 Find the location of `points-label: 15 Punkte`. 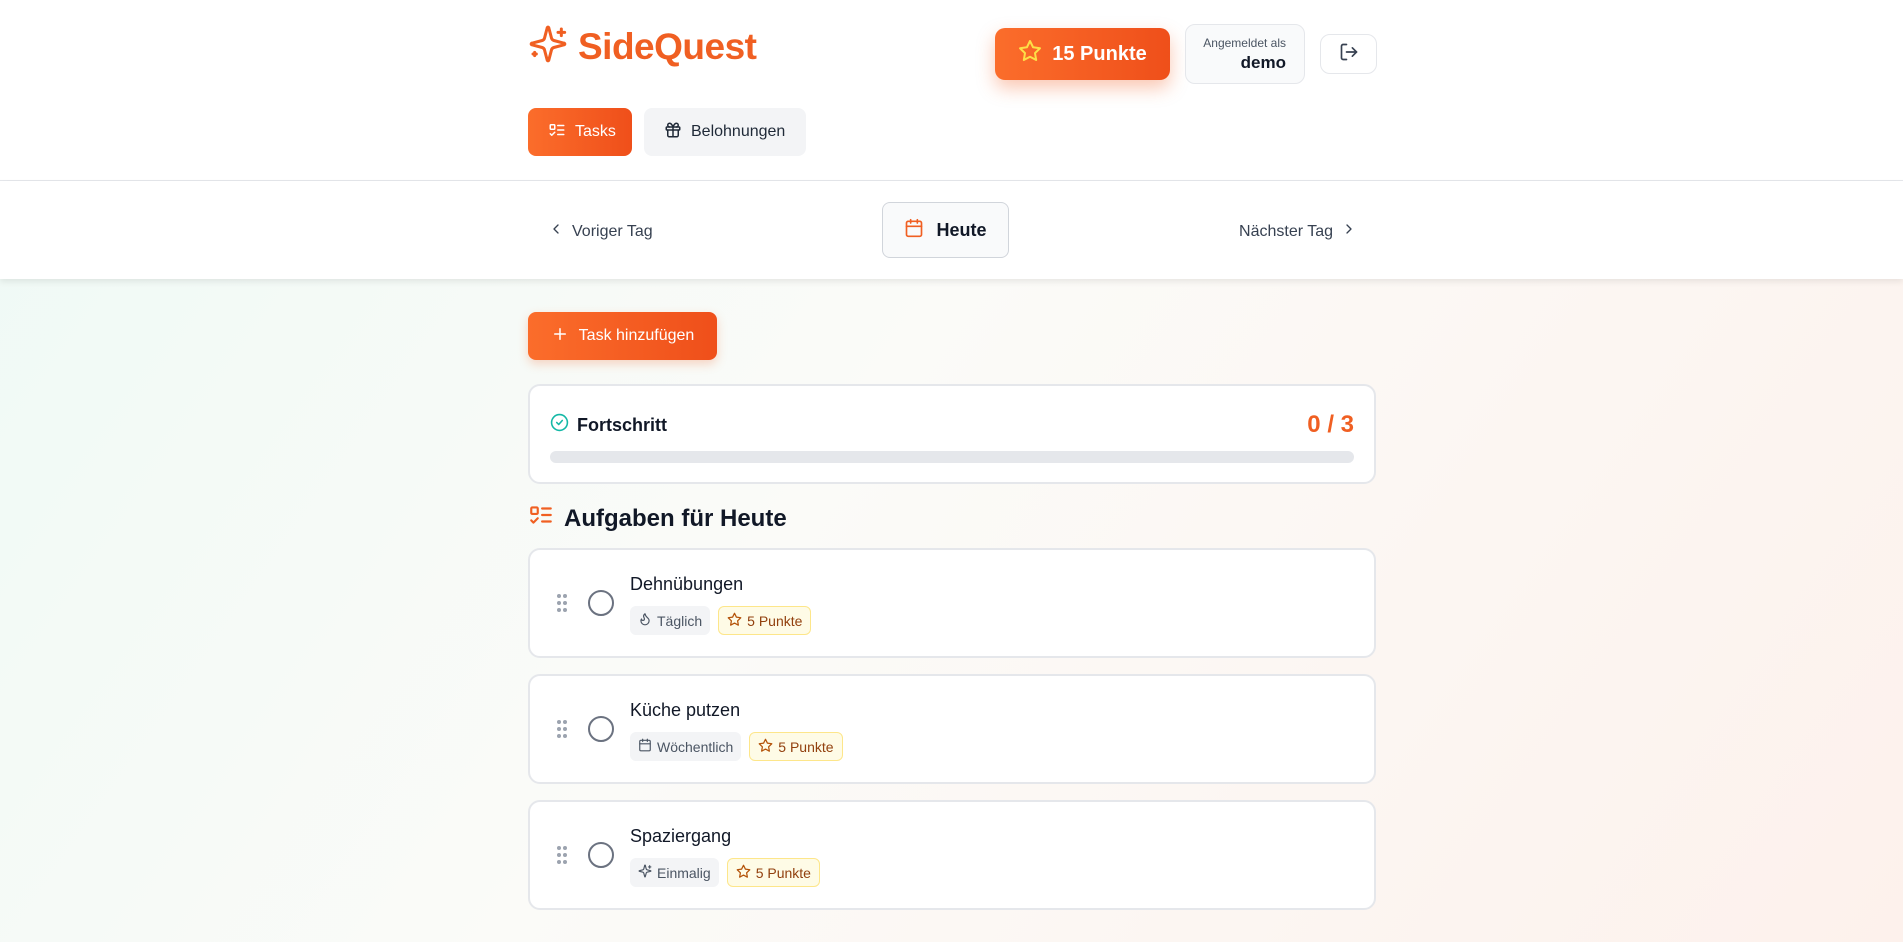

points-label: 15 Punkte is located at coordinates (1099, 53).